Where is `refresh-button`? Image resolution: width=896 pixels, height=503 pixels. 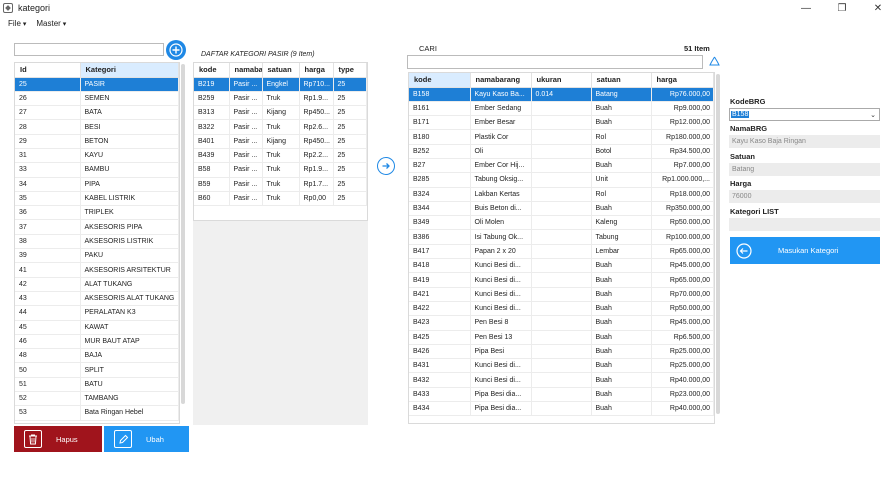
refresh-button is located at coordinates (714, 61).